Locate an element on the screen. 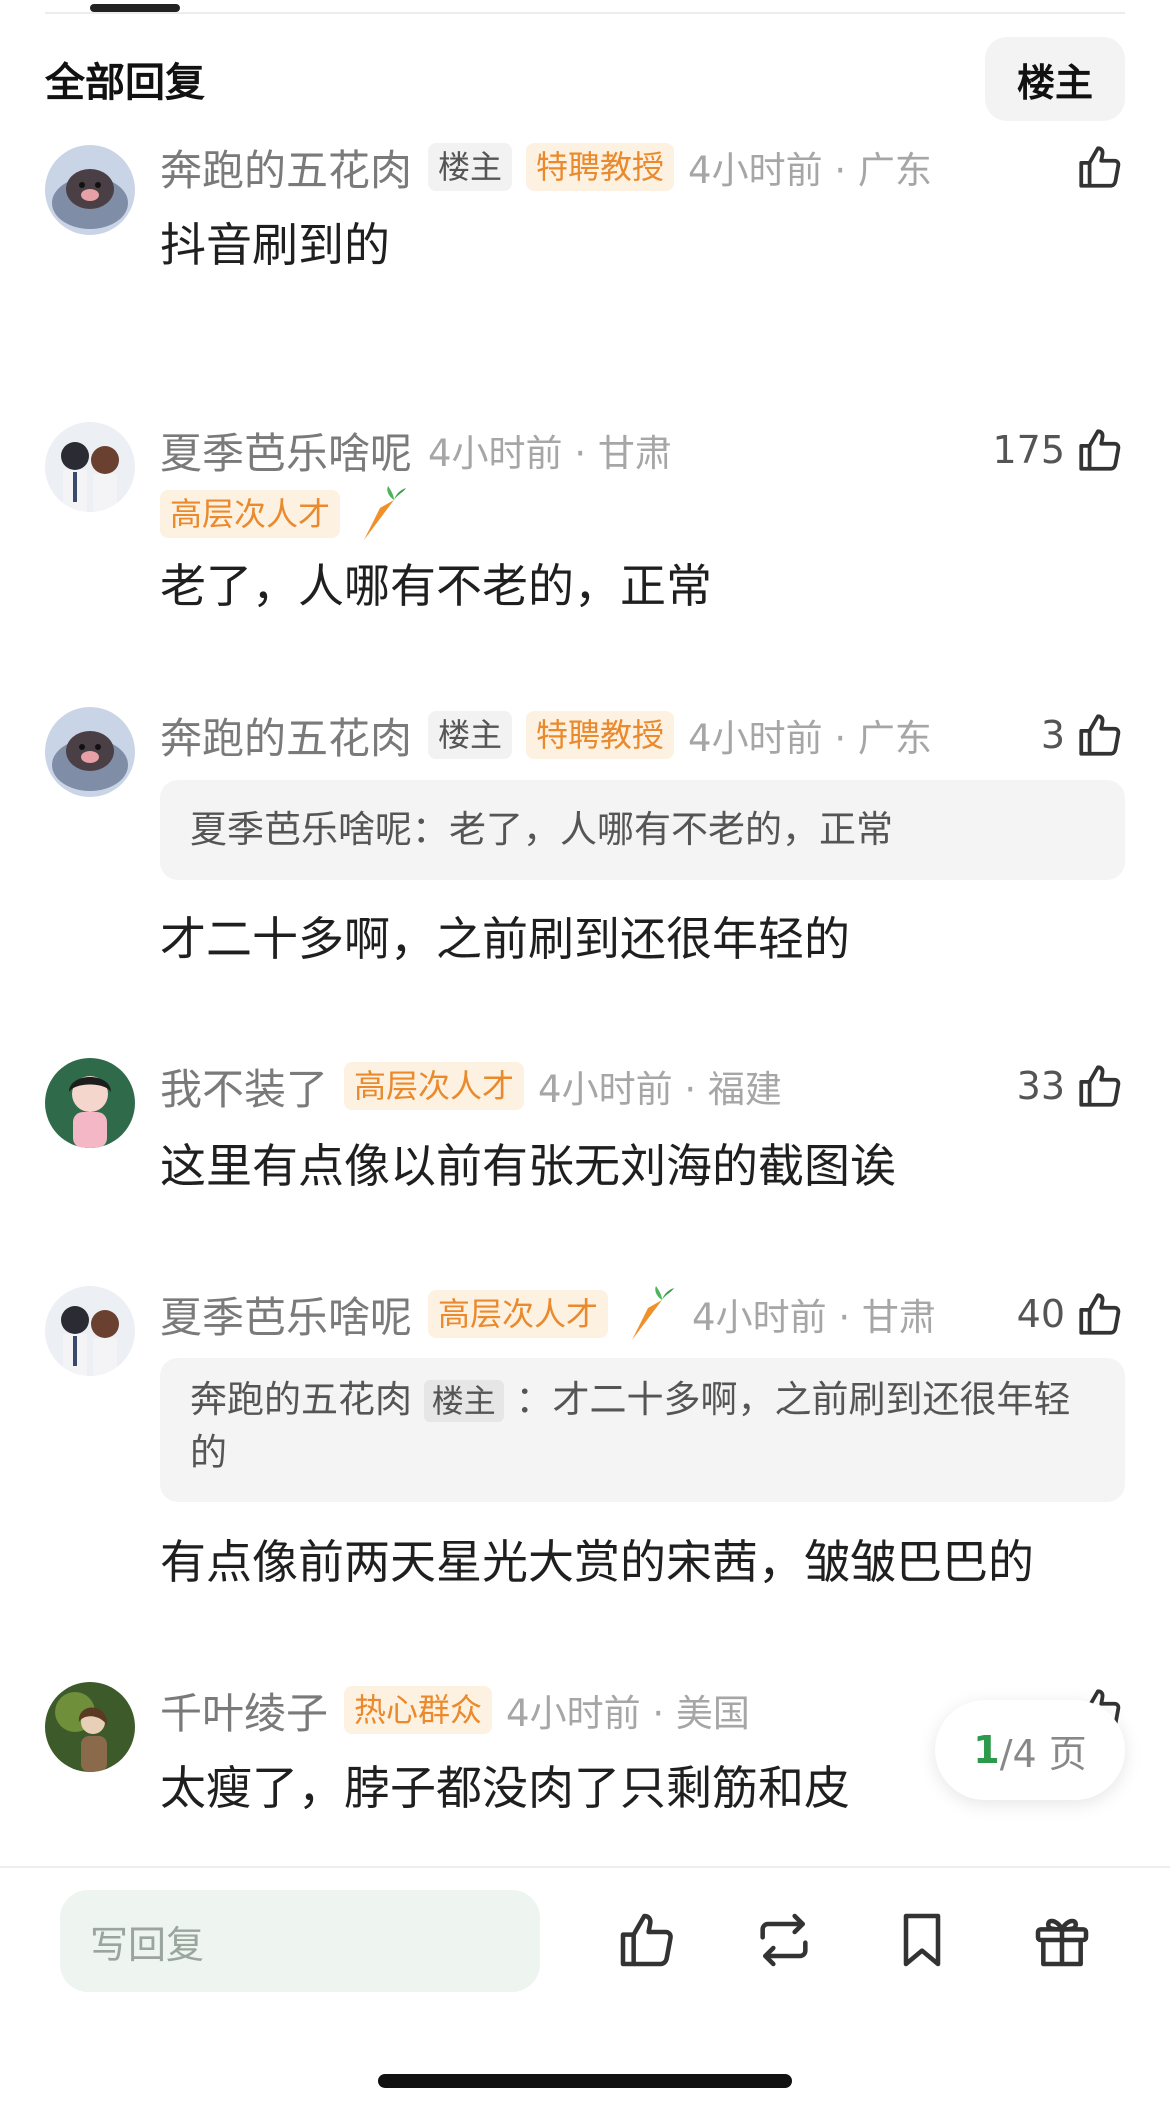 Image resolution: width=1170 pixels, height=2119 pixels. like-button: 3 is located at coordinates (1083, 735).